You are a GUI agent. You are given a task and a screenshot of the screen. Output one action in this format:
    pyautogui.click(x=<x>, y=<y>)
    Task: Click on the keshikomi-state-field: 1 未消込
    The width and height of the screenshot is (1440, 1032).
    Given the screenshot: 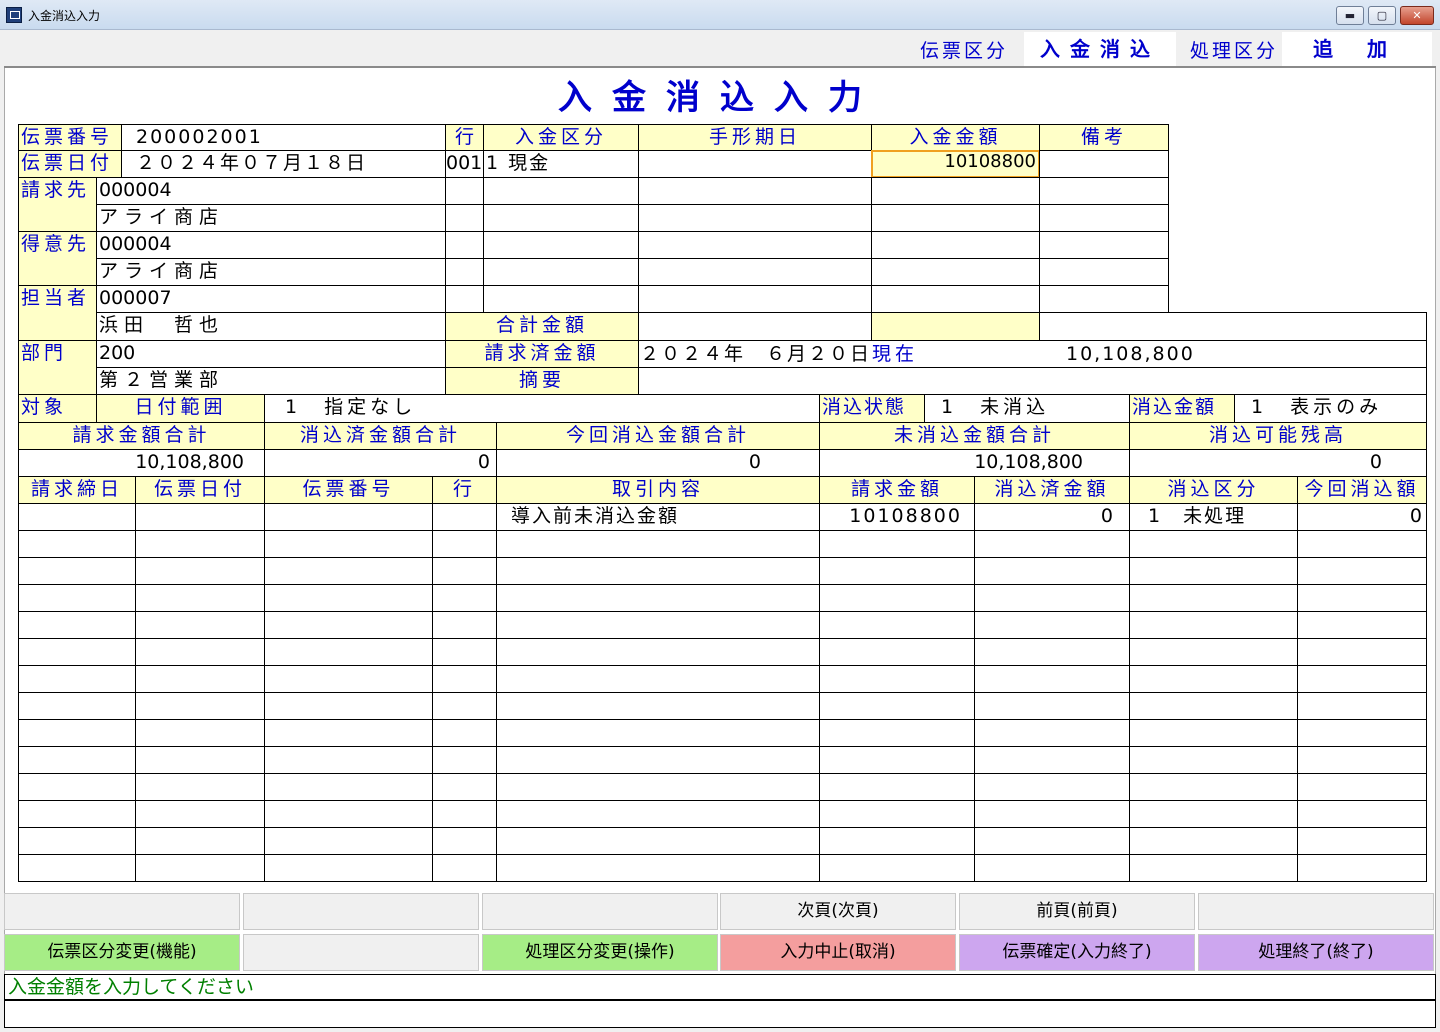 What is the action you would take?
    pyautogui.click(x=1027, y=408)
    